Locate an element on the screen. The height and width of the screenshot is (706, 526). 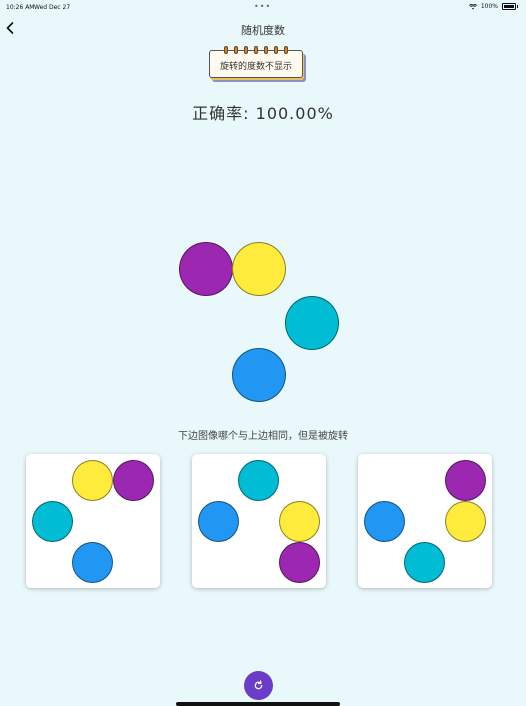
option-2-circle-purple is located at coordinates (299, 562).